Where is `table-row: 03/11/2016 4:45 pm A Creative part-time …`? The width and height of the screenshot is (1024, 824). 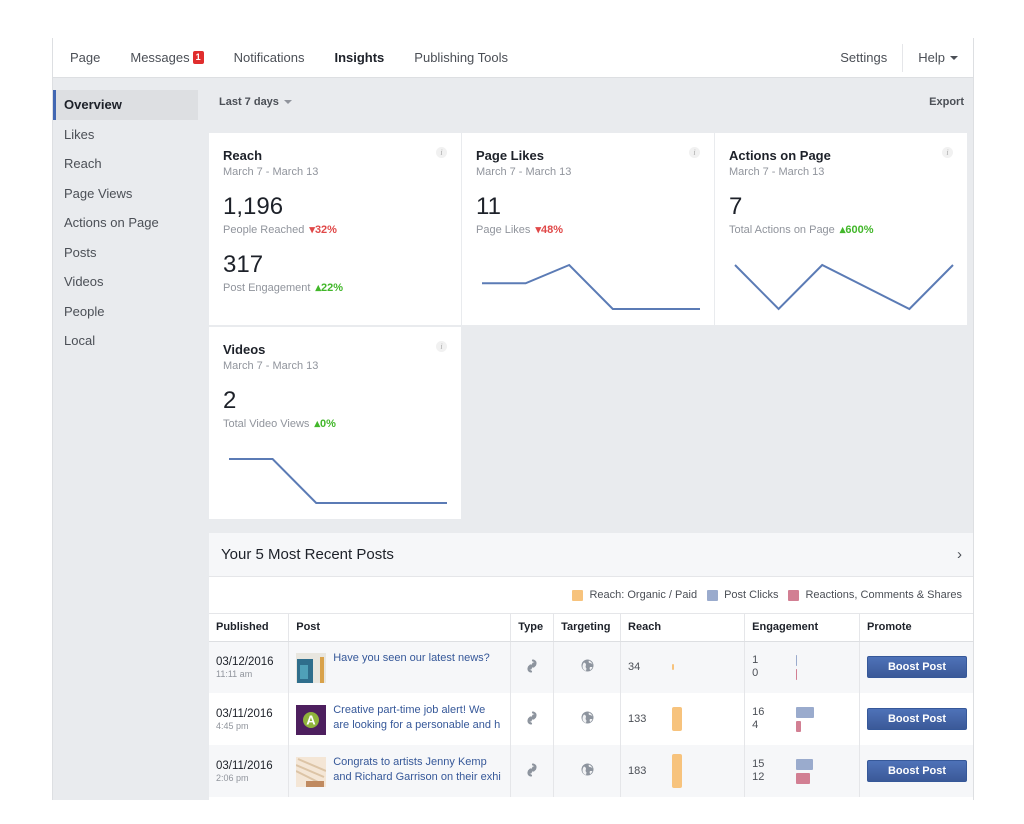 table-row: 03/11/2016 4:45 pm A Creative part-time … is located at coordinates (591, 719).